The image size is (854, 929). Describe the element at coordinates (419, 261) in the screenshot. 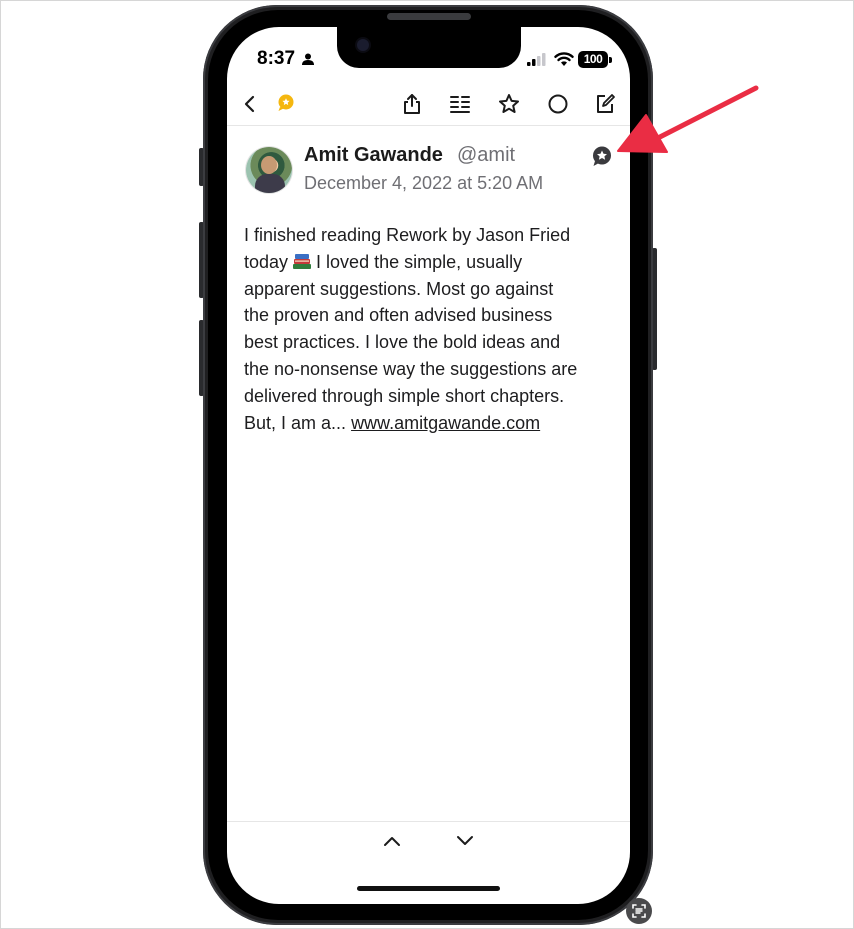

I see `post-body-text: I loved the simple, usually` at that location.